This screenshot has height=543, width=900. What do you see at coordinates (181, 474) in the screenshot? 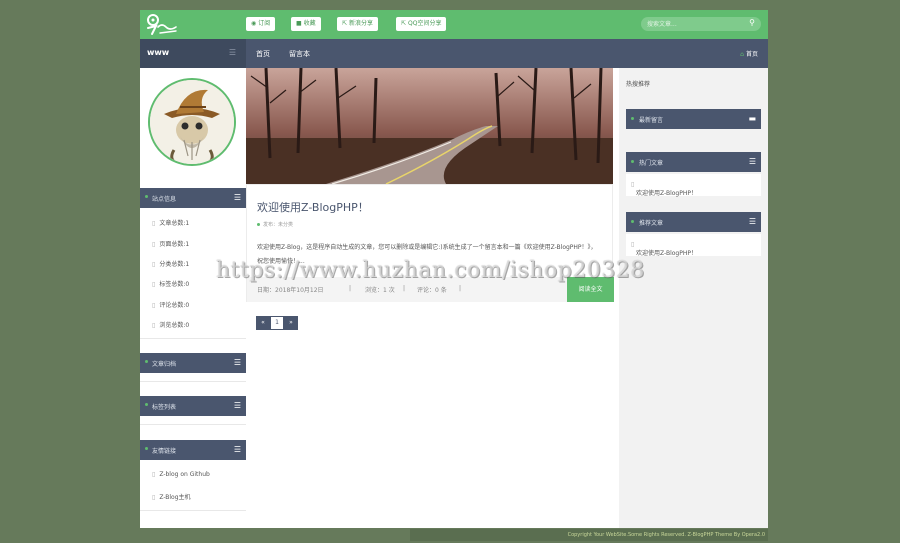
I see `link-item: ▯ Z-blog on Github` at bounding box center [181, 474].